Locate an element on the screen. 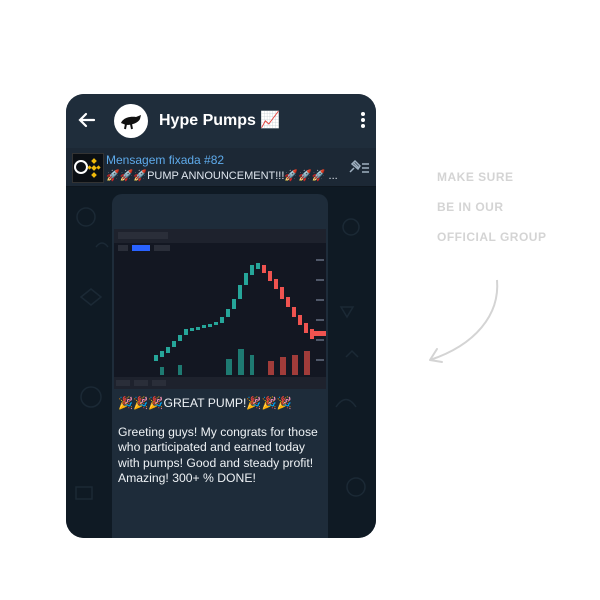 This screenshot has width=600, height=600. curved-arrow-icon is located at coordinates (464, 321).